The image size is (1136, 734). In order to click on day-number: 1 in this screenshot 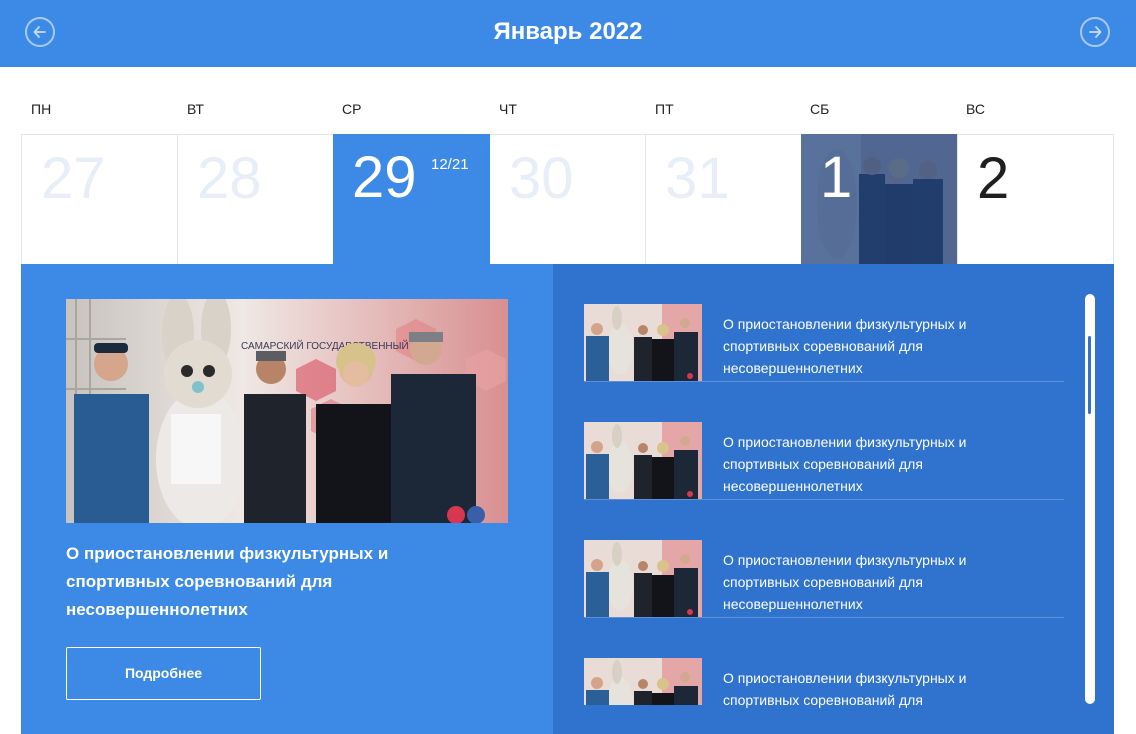, I will do `click(836, 177)`.